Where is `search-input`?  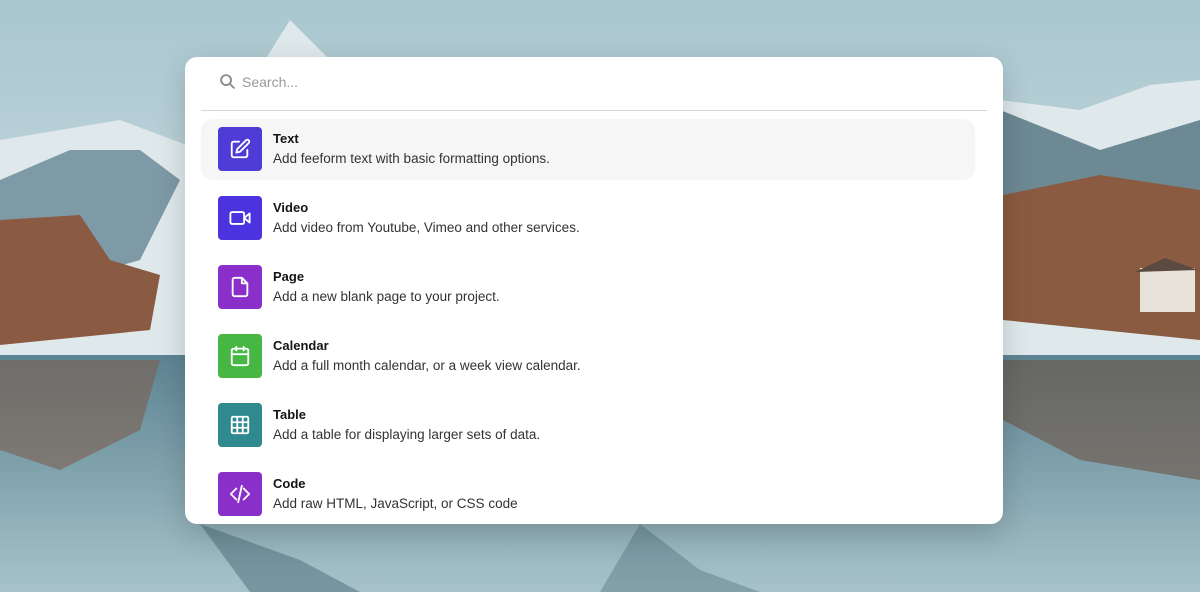 search-input is located at coordinates (602, 82).